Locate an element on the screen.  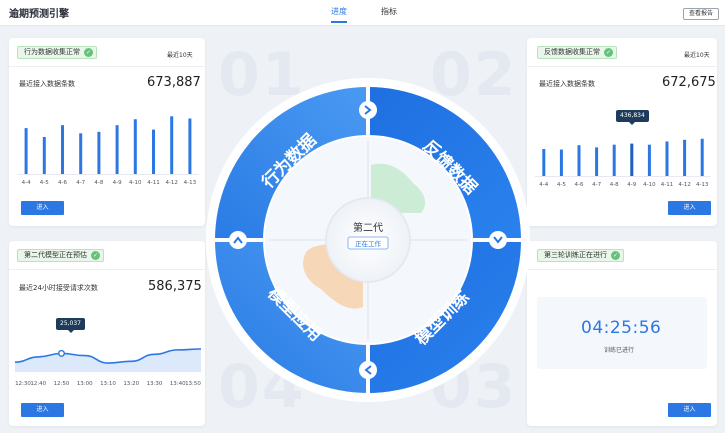
x-tick-label: 13:50 is located at coordinates (193, 384).